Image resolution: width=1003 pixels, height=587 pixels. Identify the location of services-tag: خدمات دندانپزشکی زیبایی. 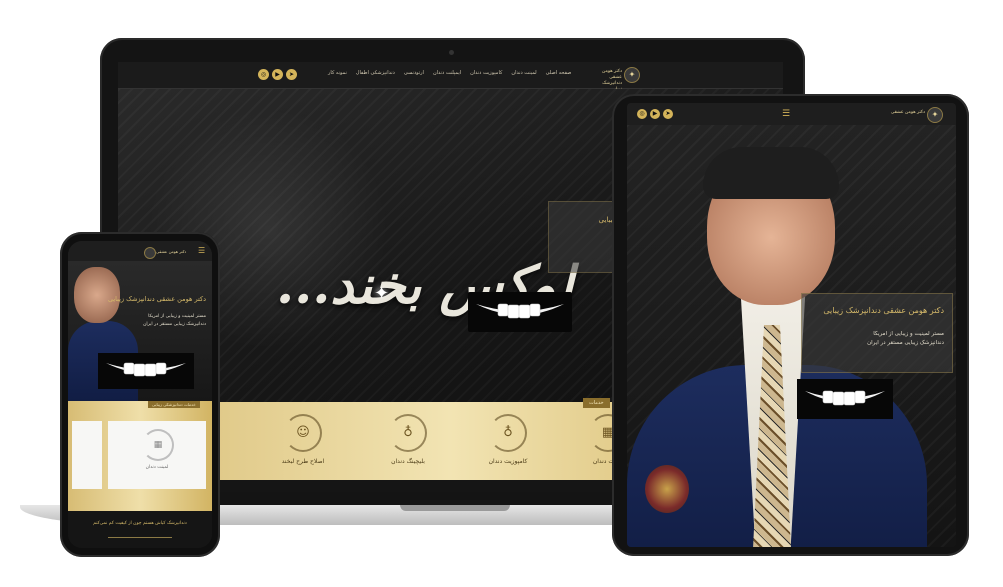
(174, 404).